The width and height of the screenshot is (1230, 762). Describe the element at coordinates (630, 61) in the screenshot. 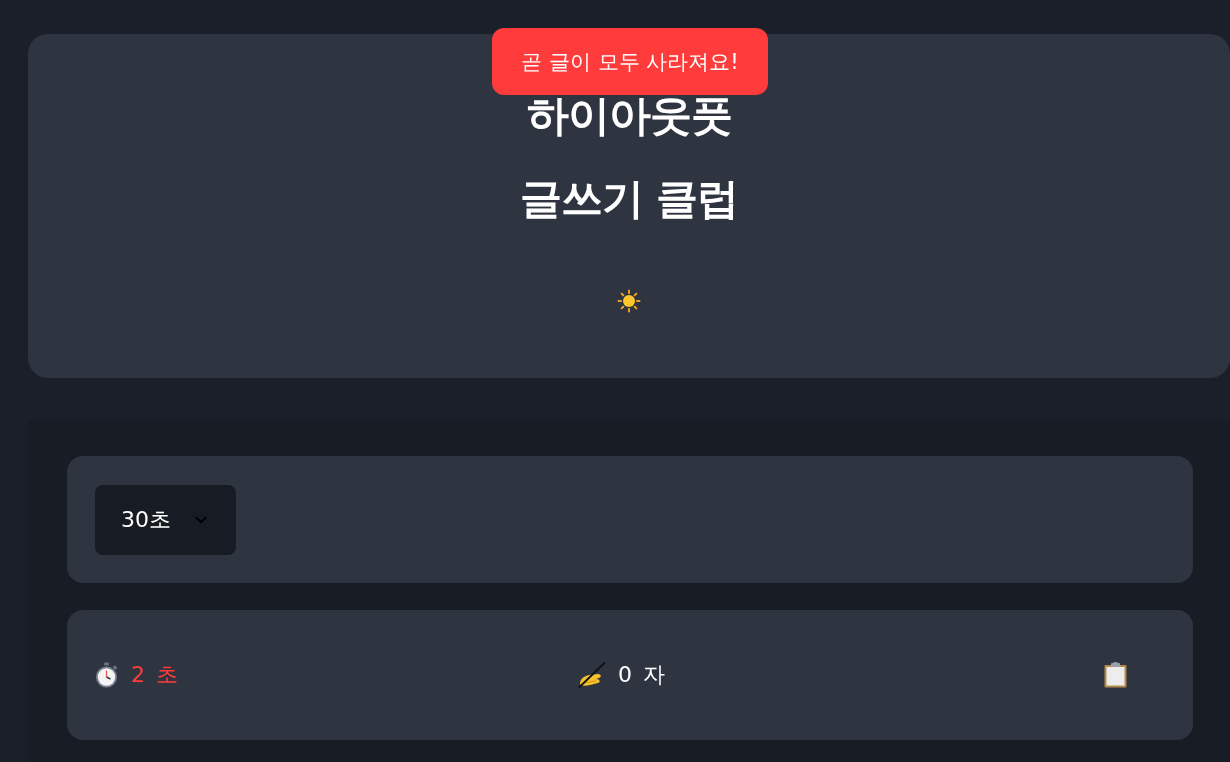

I see `toast-notification: 곧 글이 모두 사라져요!` at that location.